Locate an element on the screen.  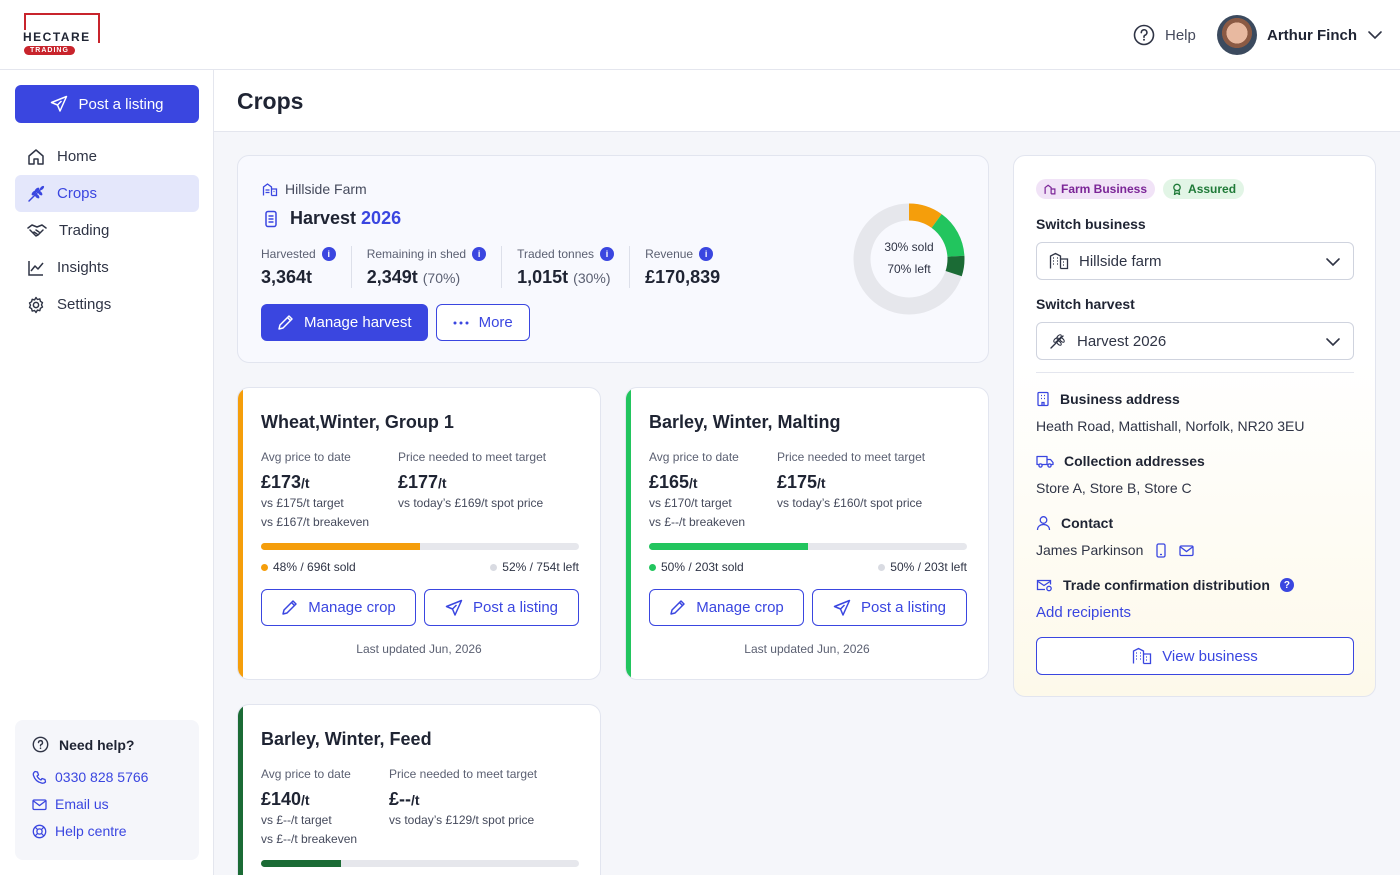
harvest-actions: Manage harvest More is located at coordinates (395, 322).